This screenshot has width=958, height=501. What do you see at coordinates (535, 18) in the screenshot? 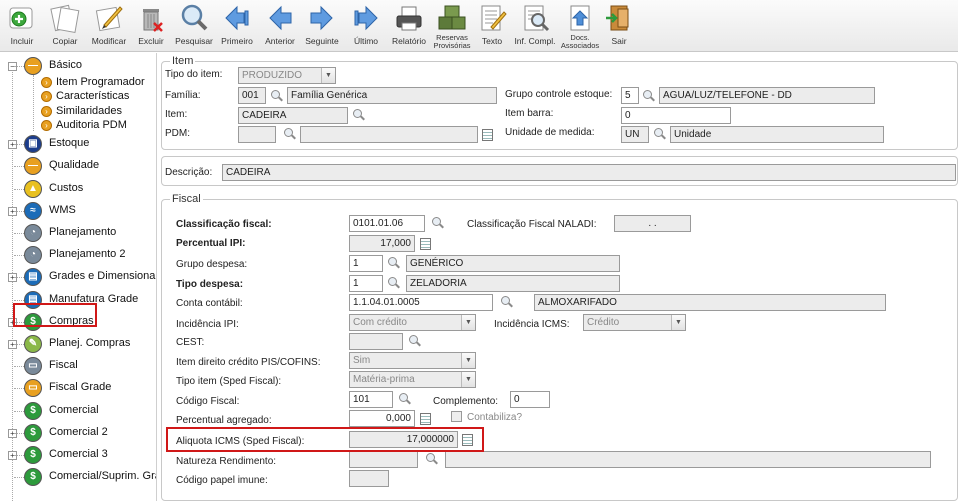
I see `info-icon` at bounding box center [535, 18].